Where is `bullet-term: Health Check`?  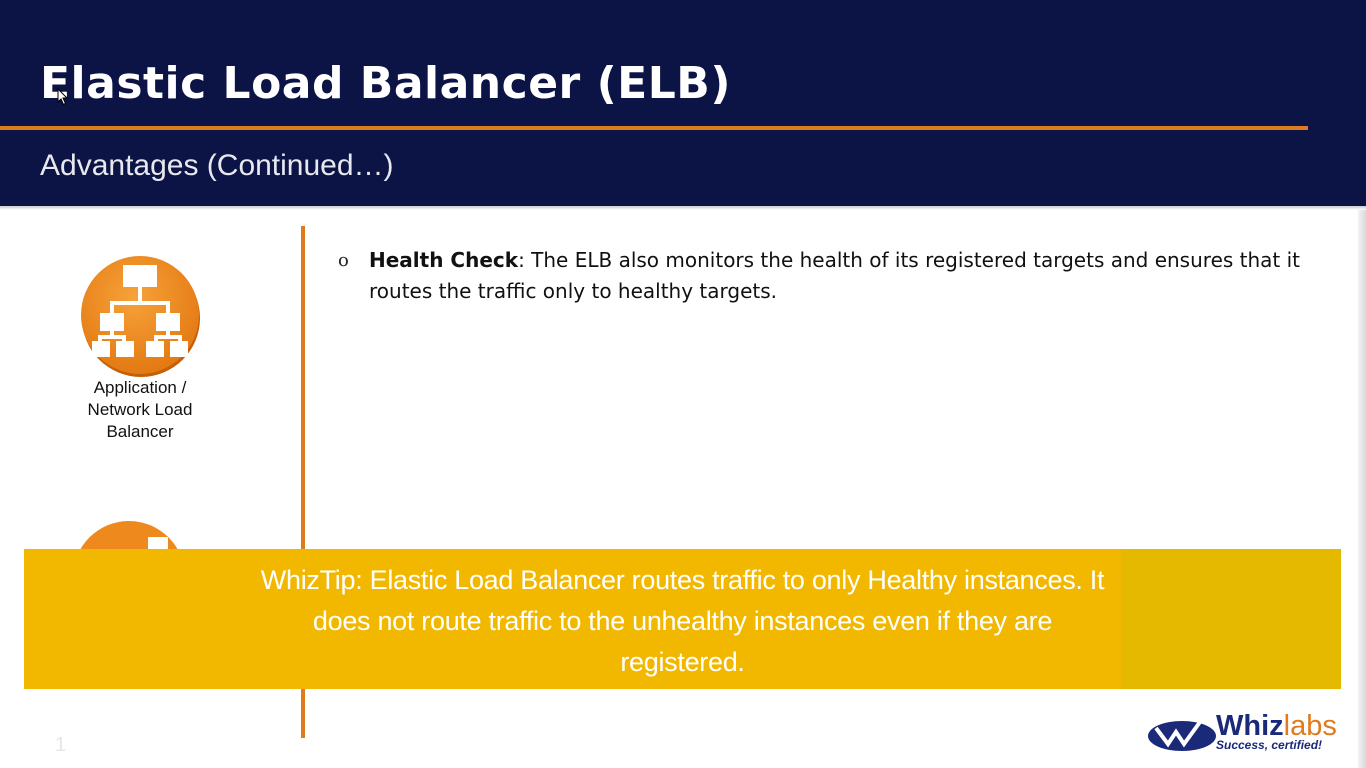
bullet-term: Health Check is located at coordinates (444, 260).